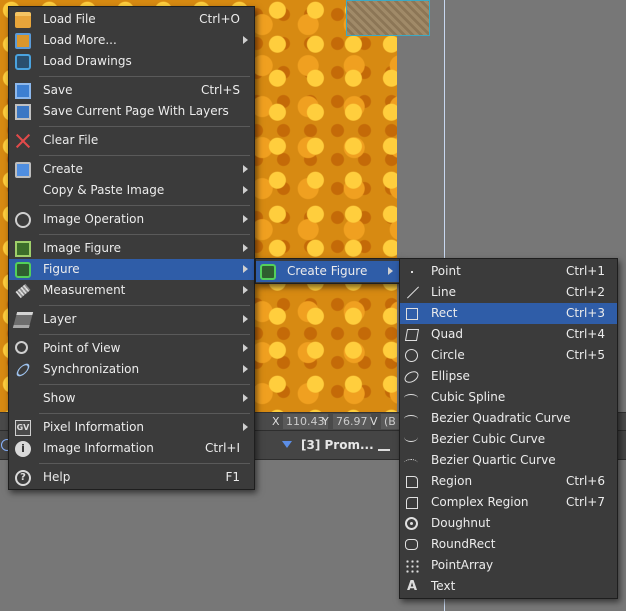 Image resolution: width=626 pixels, height=611 pixels. I want to click on text-icon: A, so click(412, 586).